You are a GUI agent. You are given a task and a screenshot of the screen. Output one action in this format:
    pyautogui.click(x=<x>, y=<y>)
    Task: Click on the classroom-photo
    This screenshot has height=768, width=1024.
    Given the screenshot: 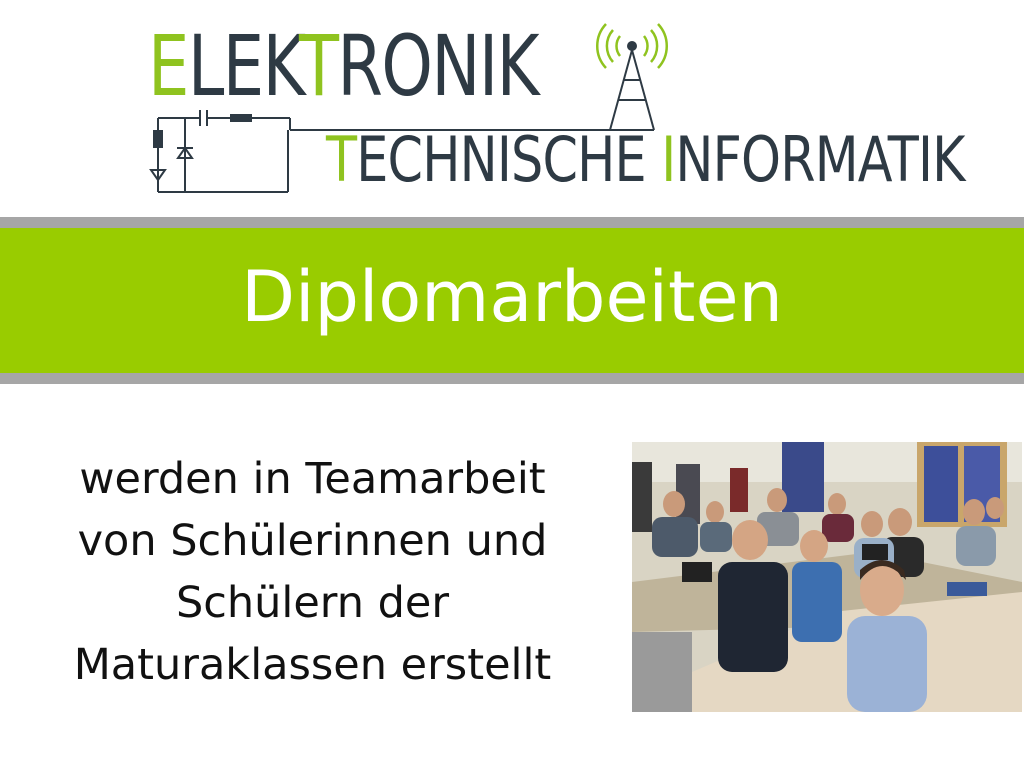 What is the action you would take?
    pyautogui.click(x=827, y=577)
    